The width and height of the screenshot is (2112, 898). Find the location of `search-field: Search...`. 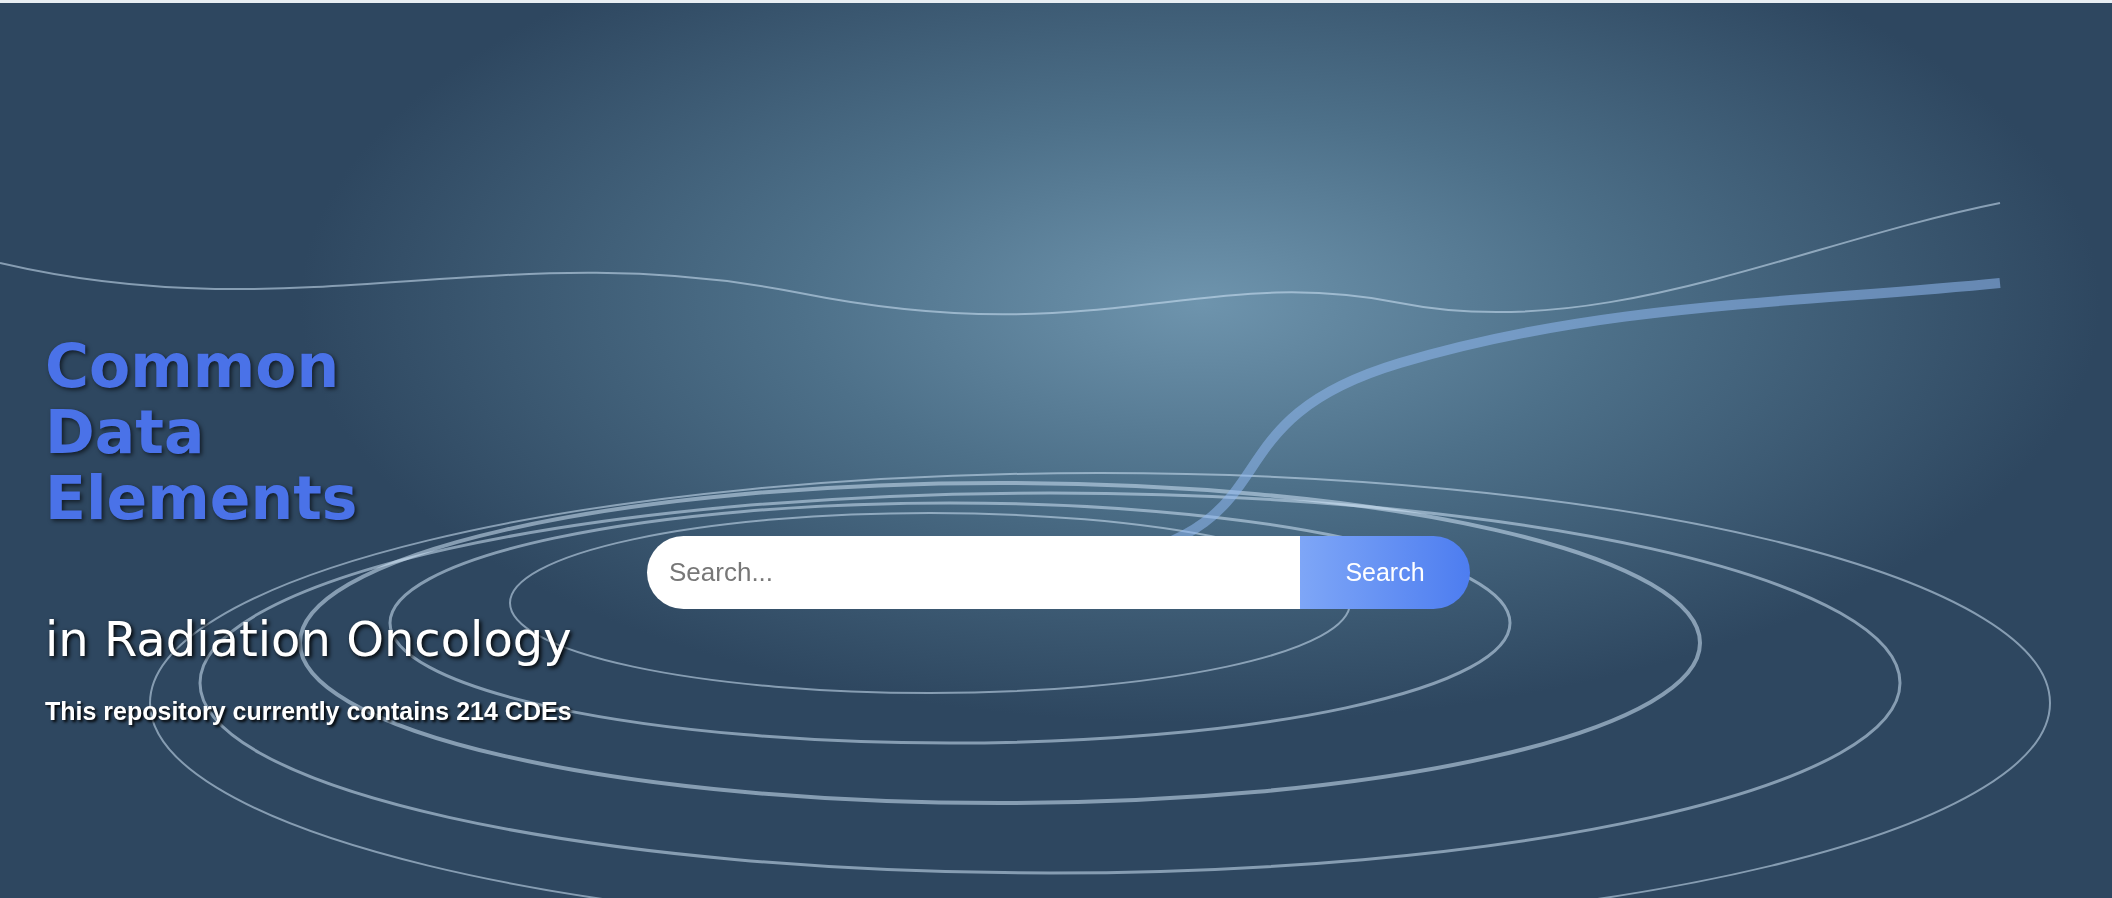

search-field: Search... is located at coordinates (973, 572).